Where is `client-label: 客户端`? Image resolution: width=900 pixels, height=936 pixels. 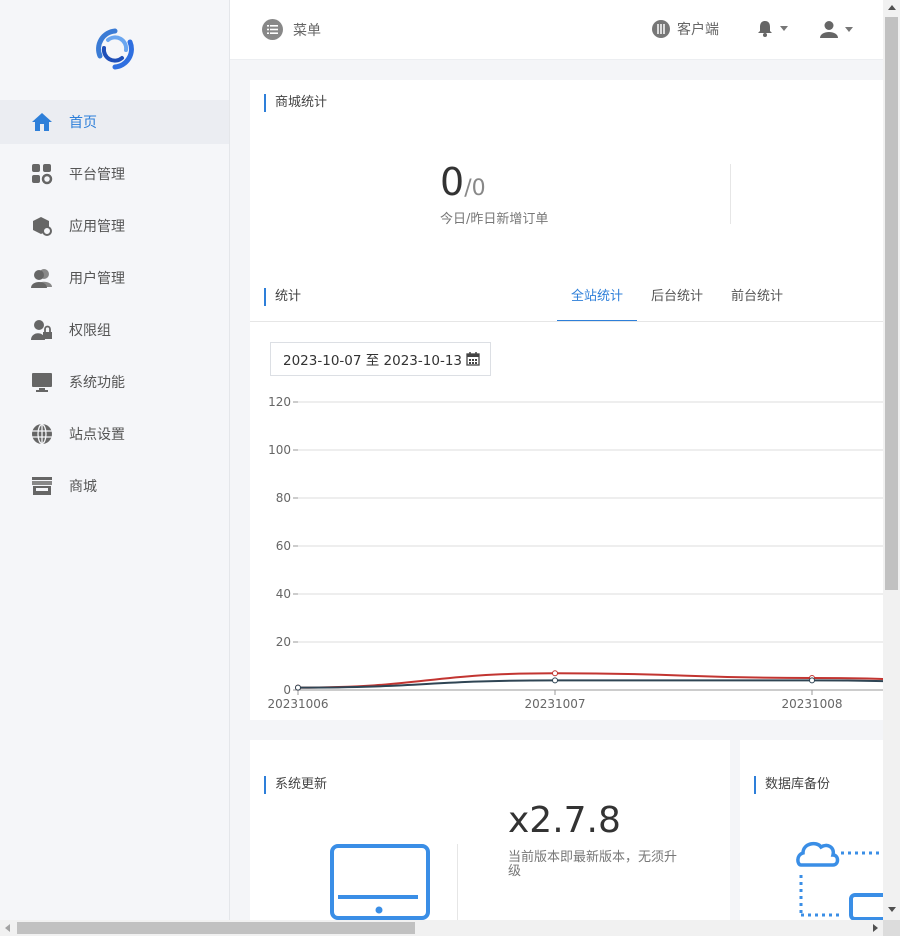
client-label: 客户端 is located at coordinates (698, 30).